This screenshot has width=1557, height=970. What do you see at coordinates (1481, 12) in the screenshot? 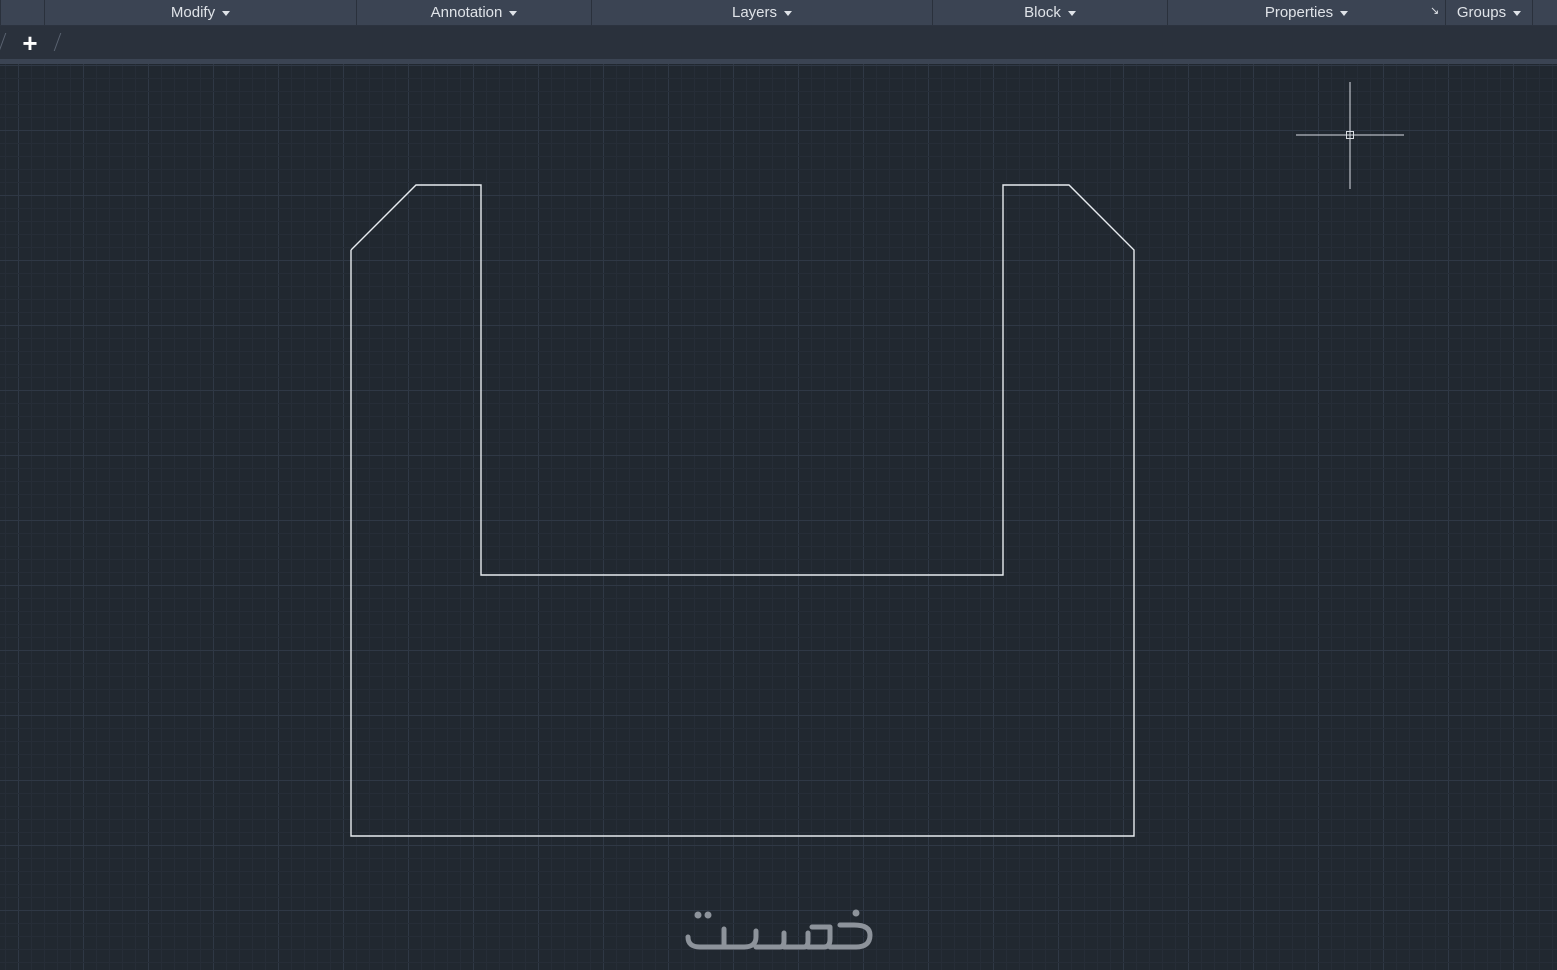
I see `ribbon-panel-label: Groups` at bounding box center [1481, 12].